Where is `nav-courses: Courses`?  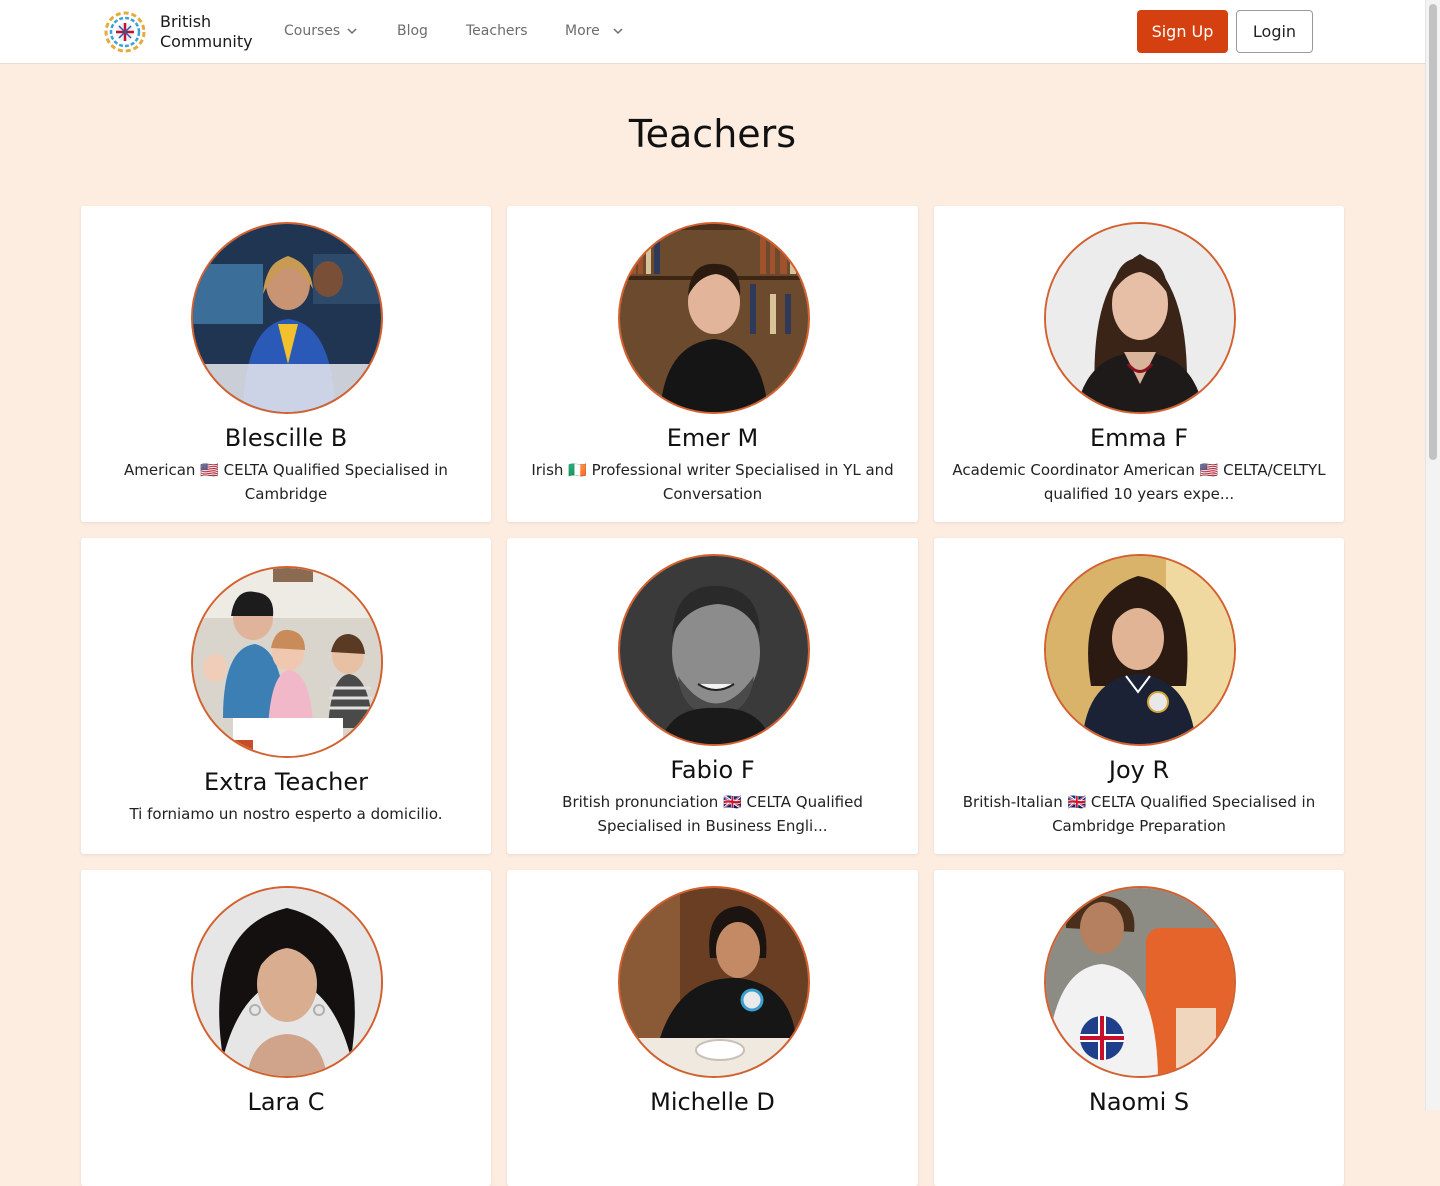 nav-courses: Courses is located at coordinates (321, 31).